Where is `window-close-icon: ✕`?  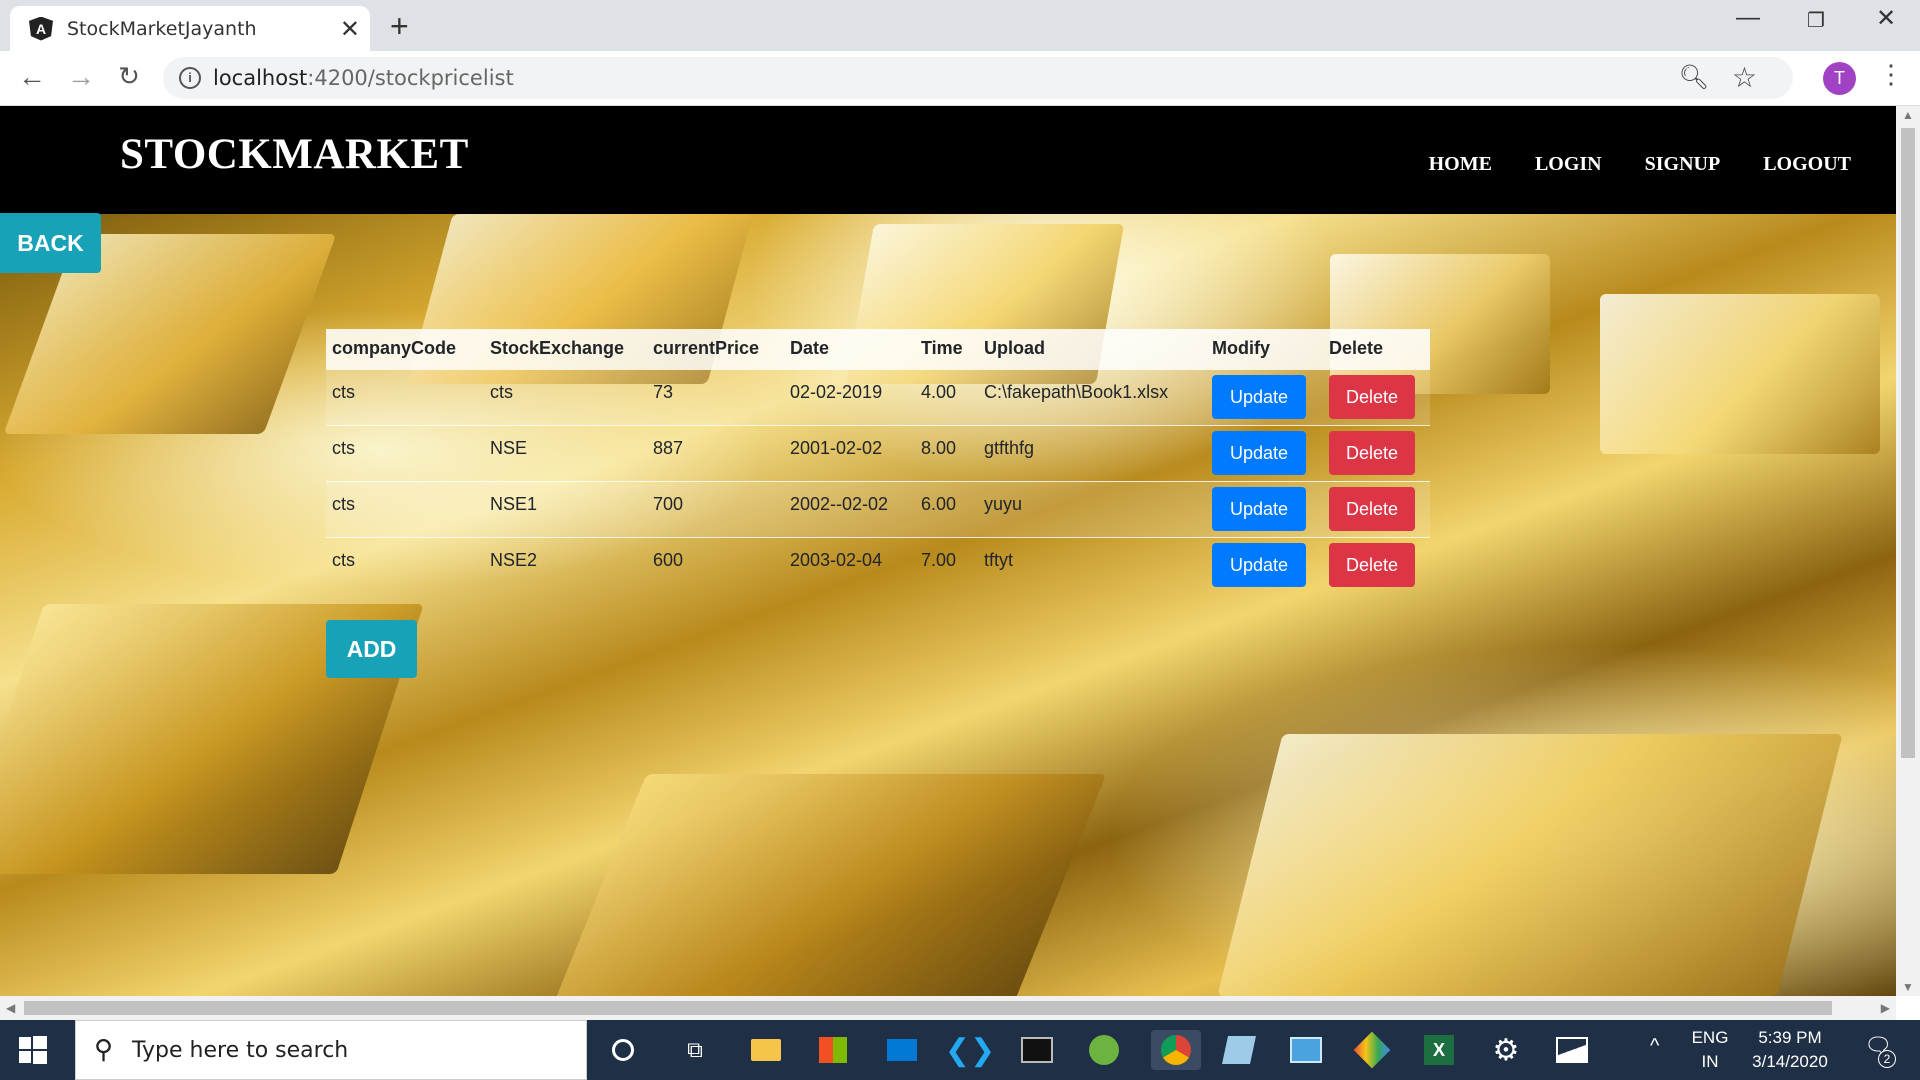 window-close-icon: ✕ is located at coordinates (1886, 18).